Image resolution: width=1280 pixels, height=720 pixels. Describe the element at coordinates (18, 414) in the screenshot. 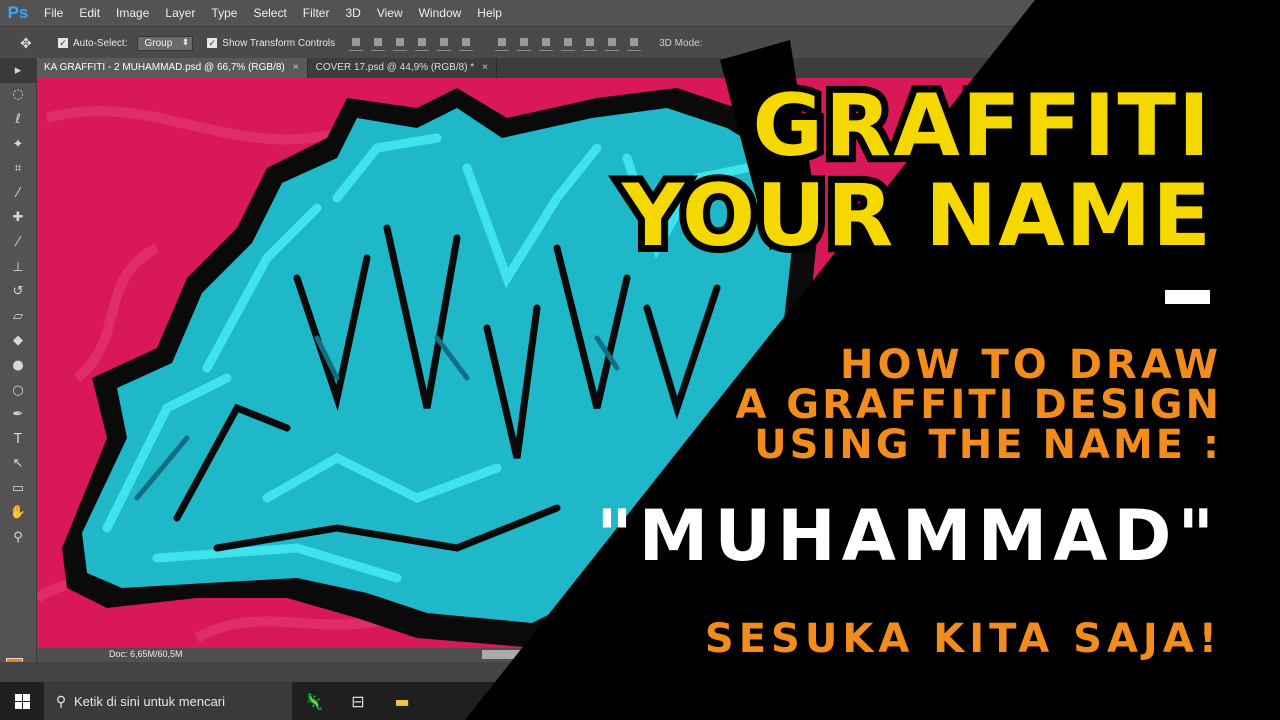

I see `pen-icon: ✒` at that location.